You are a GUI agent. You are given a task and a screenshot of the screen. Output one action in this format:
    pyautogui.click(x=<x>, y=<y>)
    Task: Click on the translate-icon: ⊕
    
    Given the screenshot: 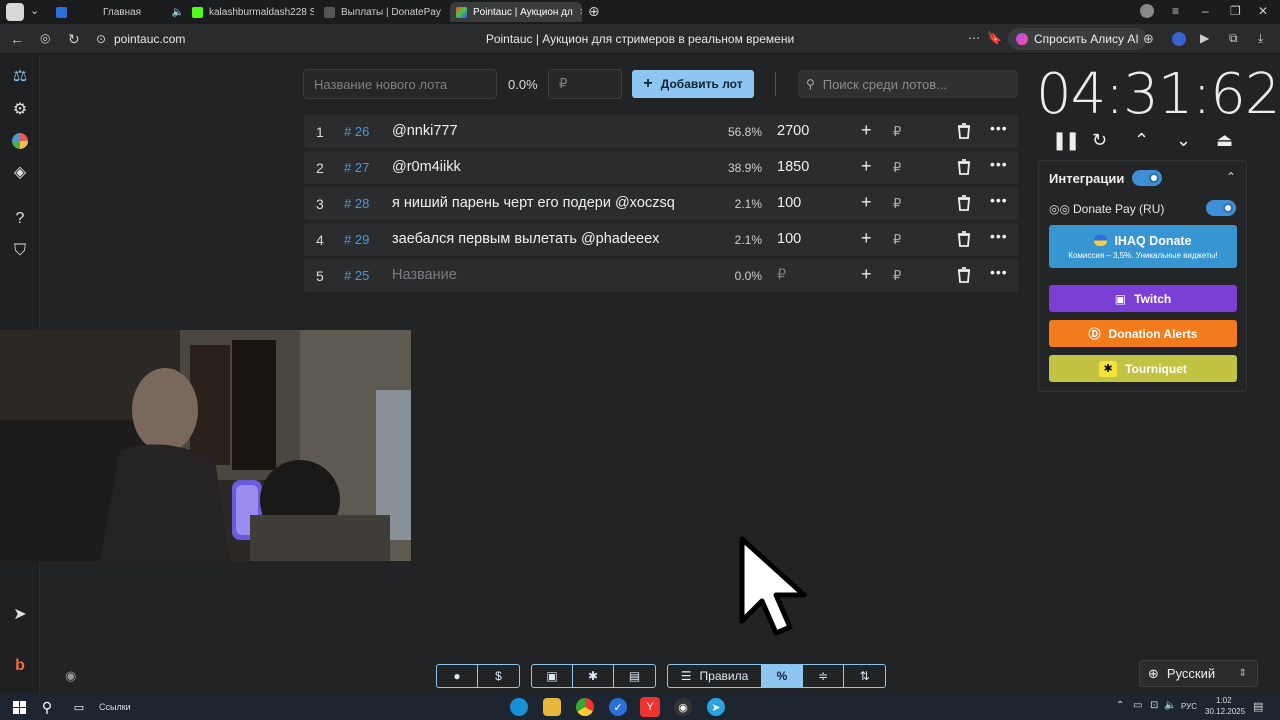 What is the action you would take?
    pyautogui.click(x=1148, y=39)
    